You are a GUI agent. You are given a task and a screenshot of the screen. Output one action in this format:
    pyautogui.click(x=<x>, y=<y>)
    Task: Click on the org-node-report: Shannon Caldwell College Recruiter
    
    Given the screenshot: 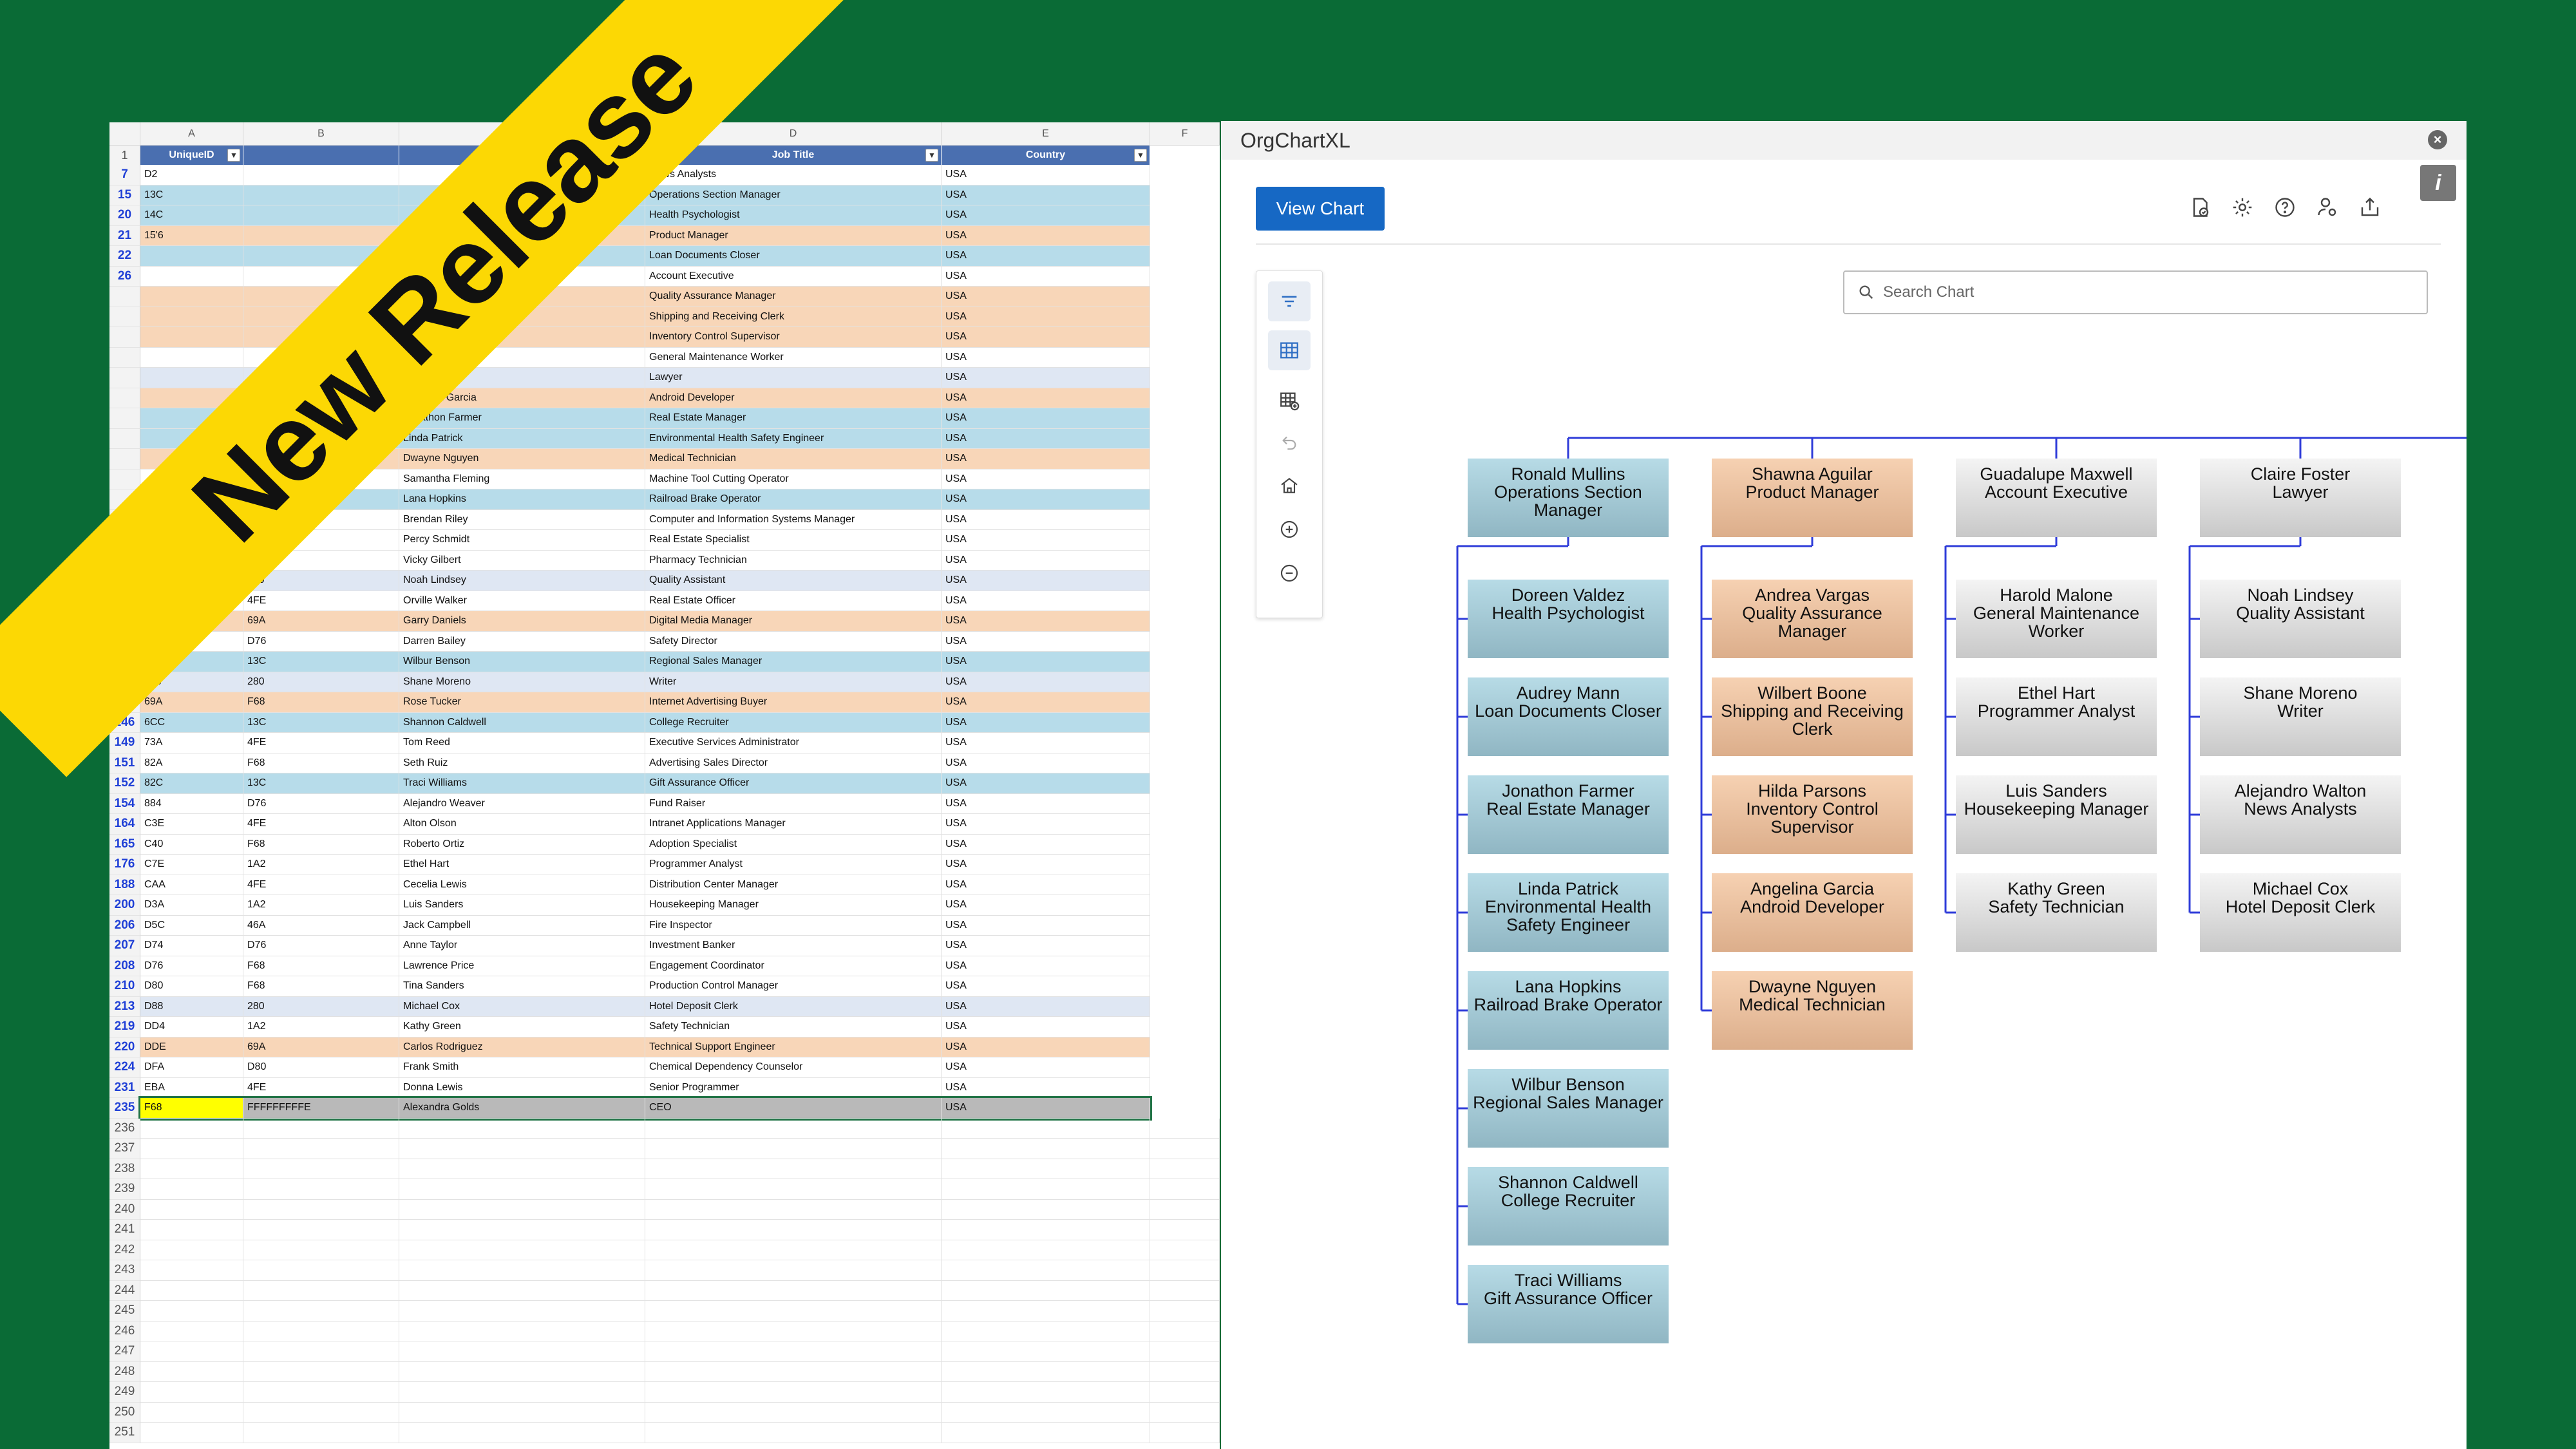 What is the action you would take?
    pyautogui.click(x=1568, y=1206)
    